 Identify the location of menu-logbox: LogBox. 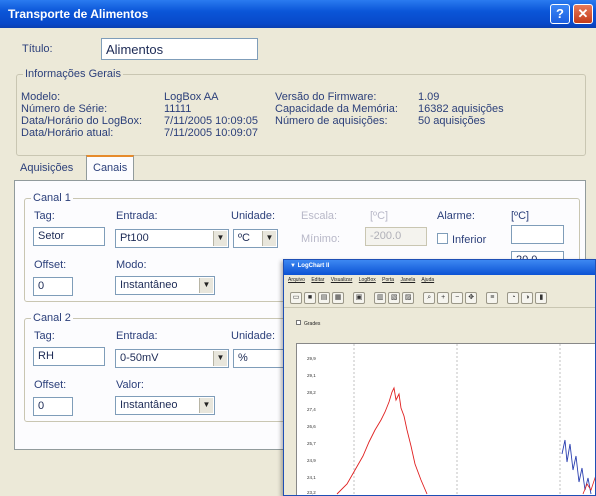
(367, 280).